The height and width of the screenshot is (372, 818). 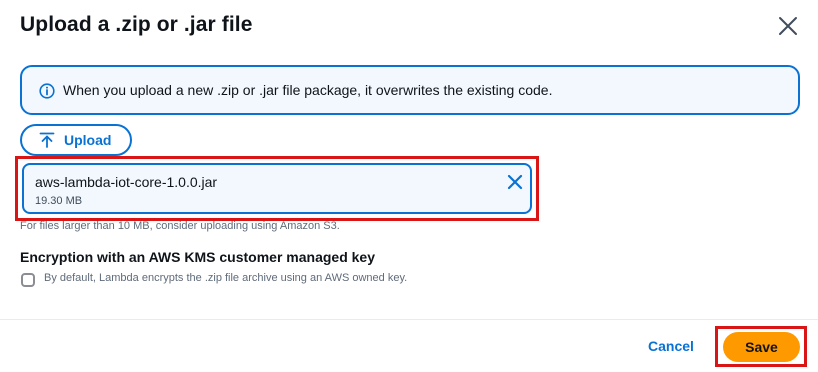 I want to click on close-button, so click(x=788, y=26).